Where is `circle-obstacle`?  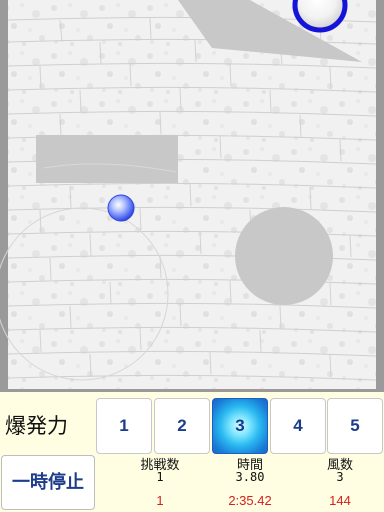
circle-obstacle is located at coordinates (284, 256).